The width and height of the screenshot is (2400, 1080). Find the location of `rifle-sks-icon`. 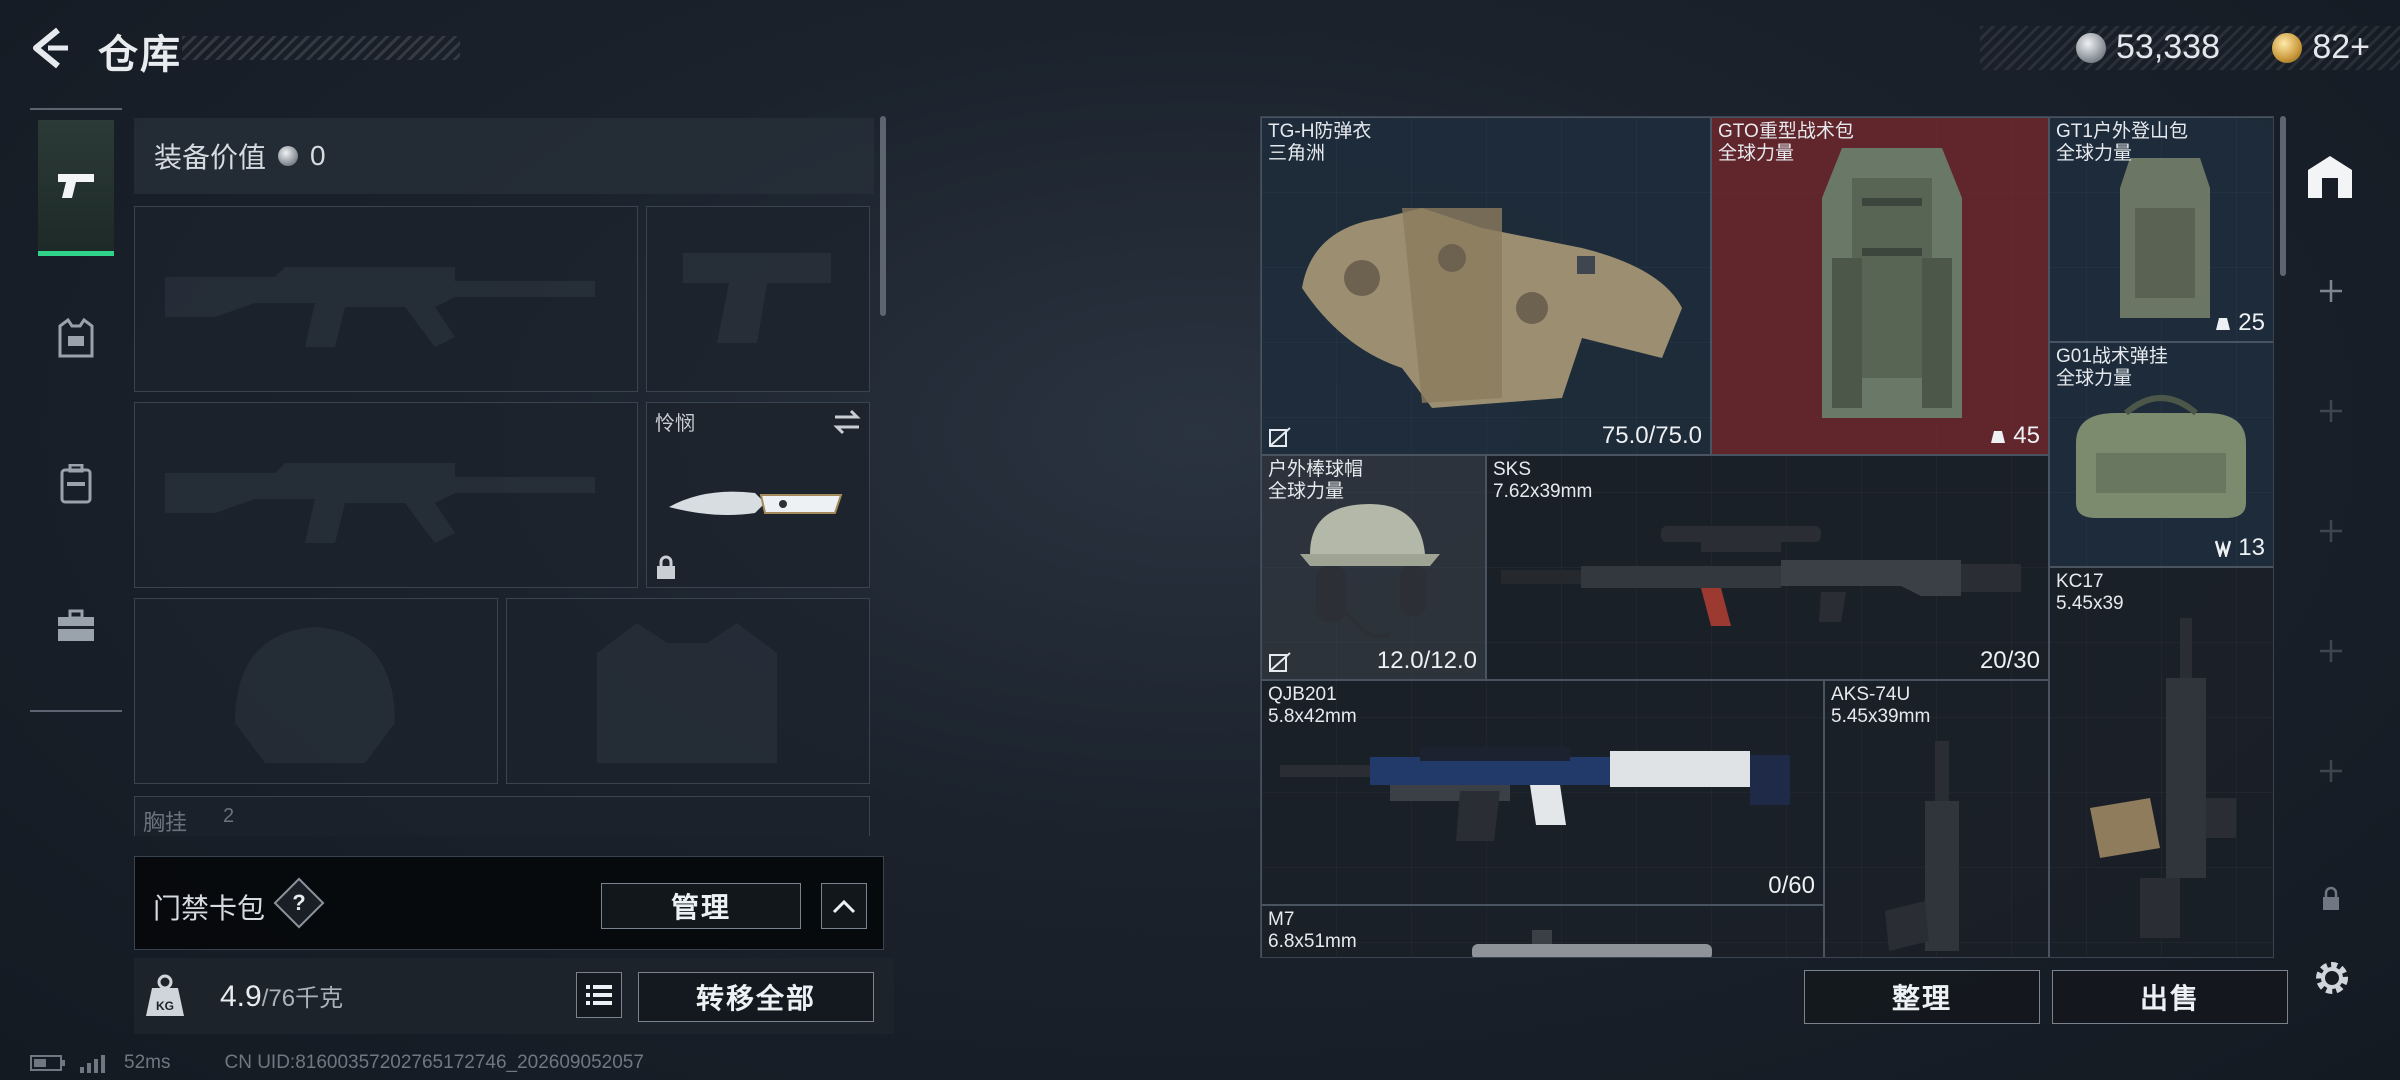

rifle-sks-icon is located at coordinates (1761, 576).